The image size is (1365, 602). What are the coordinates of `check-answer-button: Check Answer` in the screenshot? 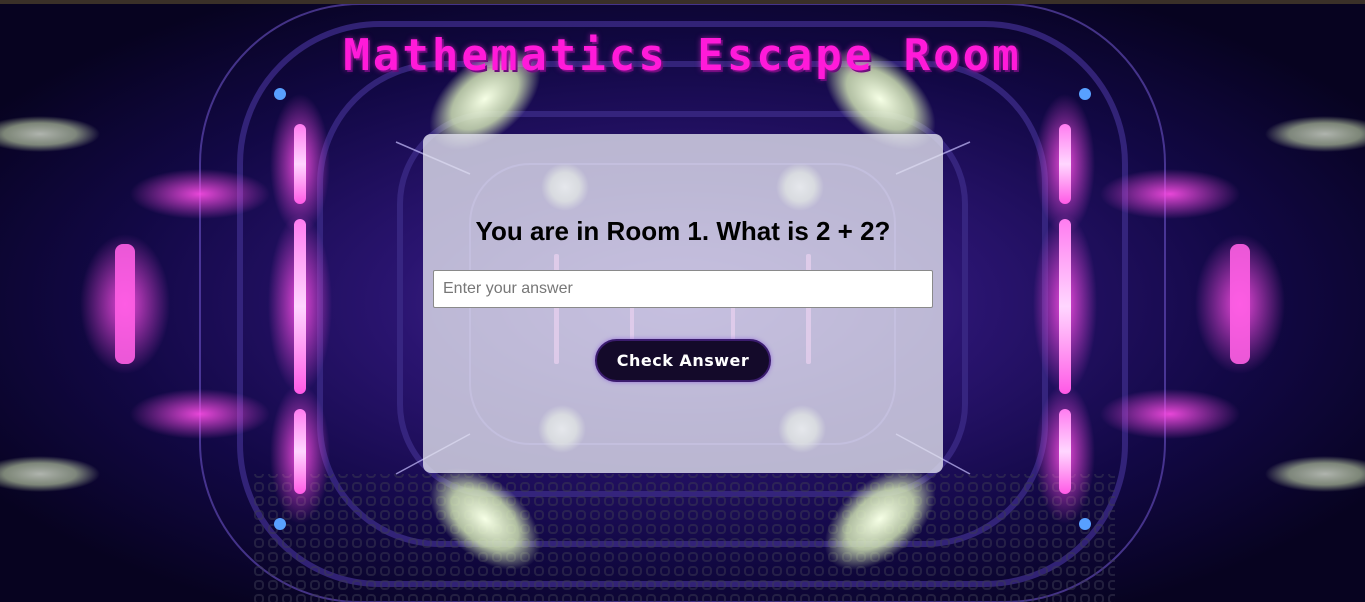 It's located at (683, 360).